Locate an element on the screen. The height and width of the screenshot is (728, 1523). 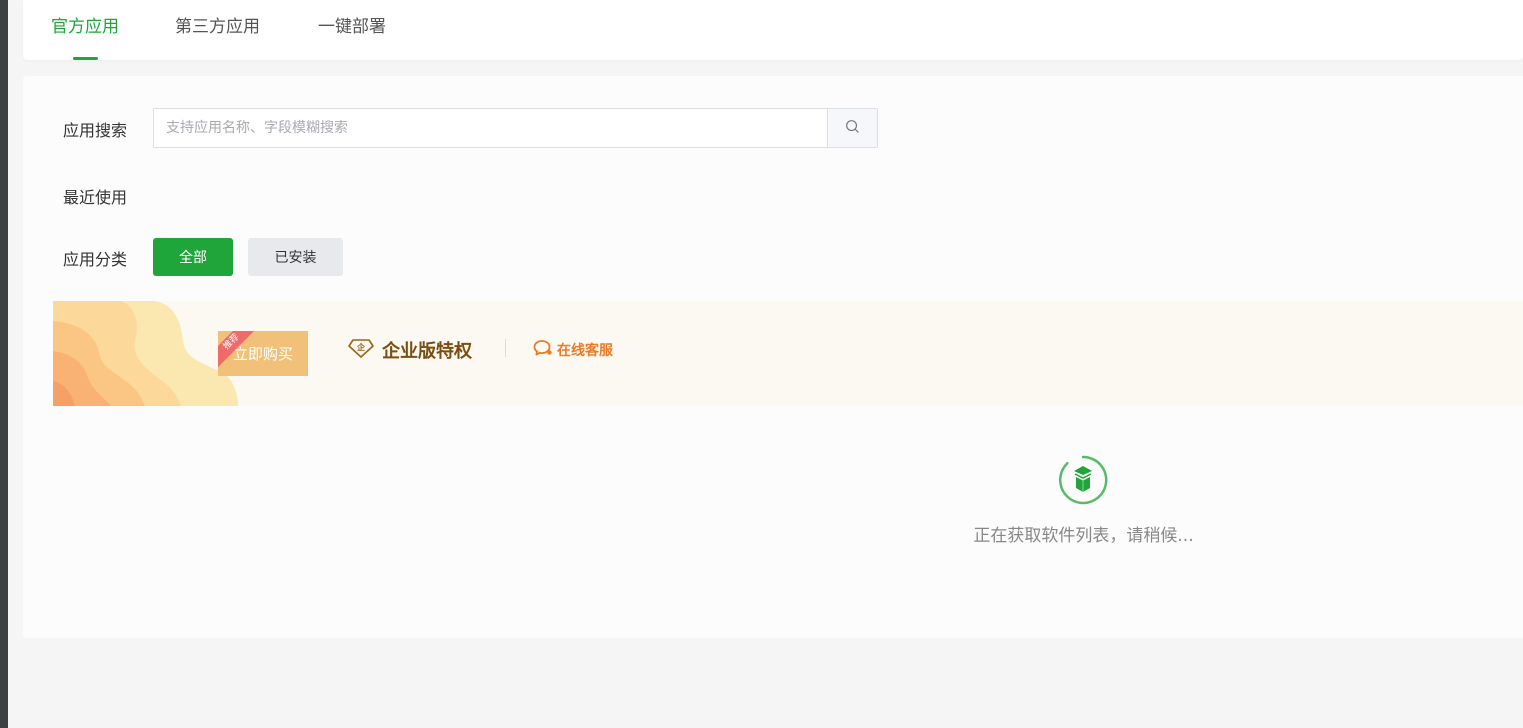
chat-bubble-icon is located at coordinates (543, 350).